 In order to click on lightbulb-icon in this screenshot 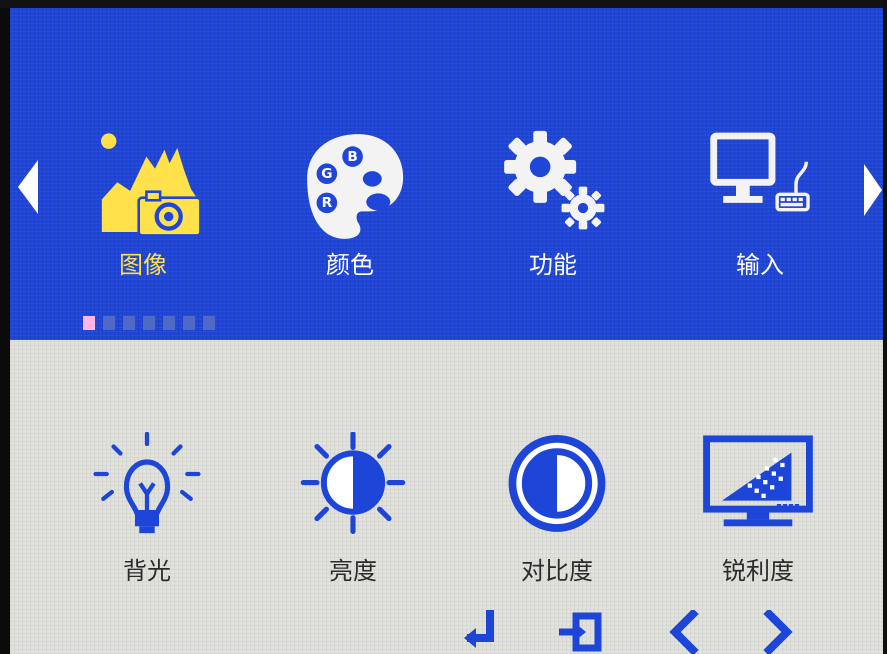, I will do `click(147, 483)`.